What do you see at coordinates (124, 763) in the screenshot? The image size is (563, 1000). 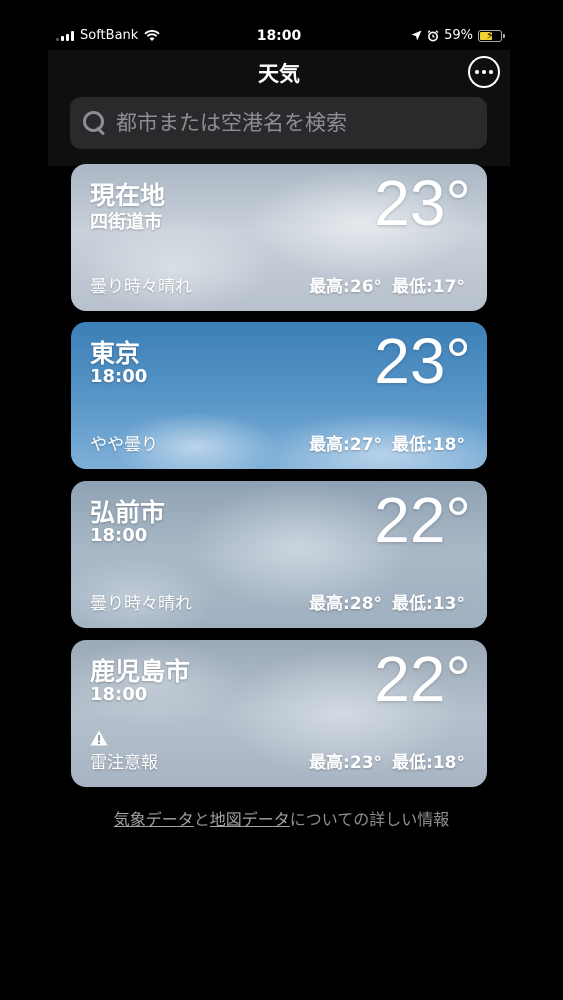 I see `weather-alert: 雷注意報` at bounding box center [124, 763].